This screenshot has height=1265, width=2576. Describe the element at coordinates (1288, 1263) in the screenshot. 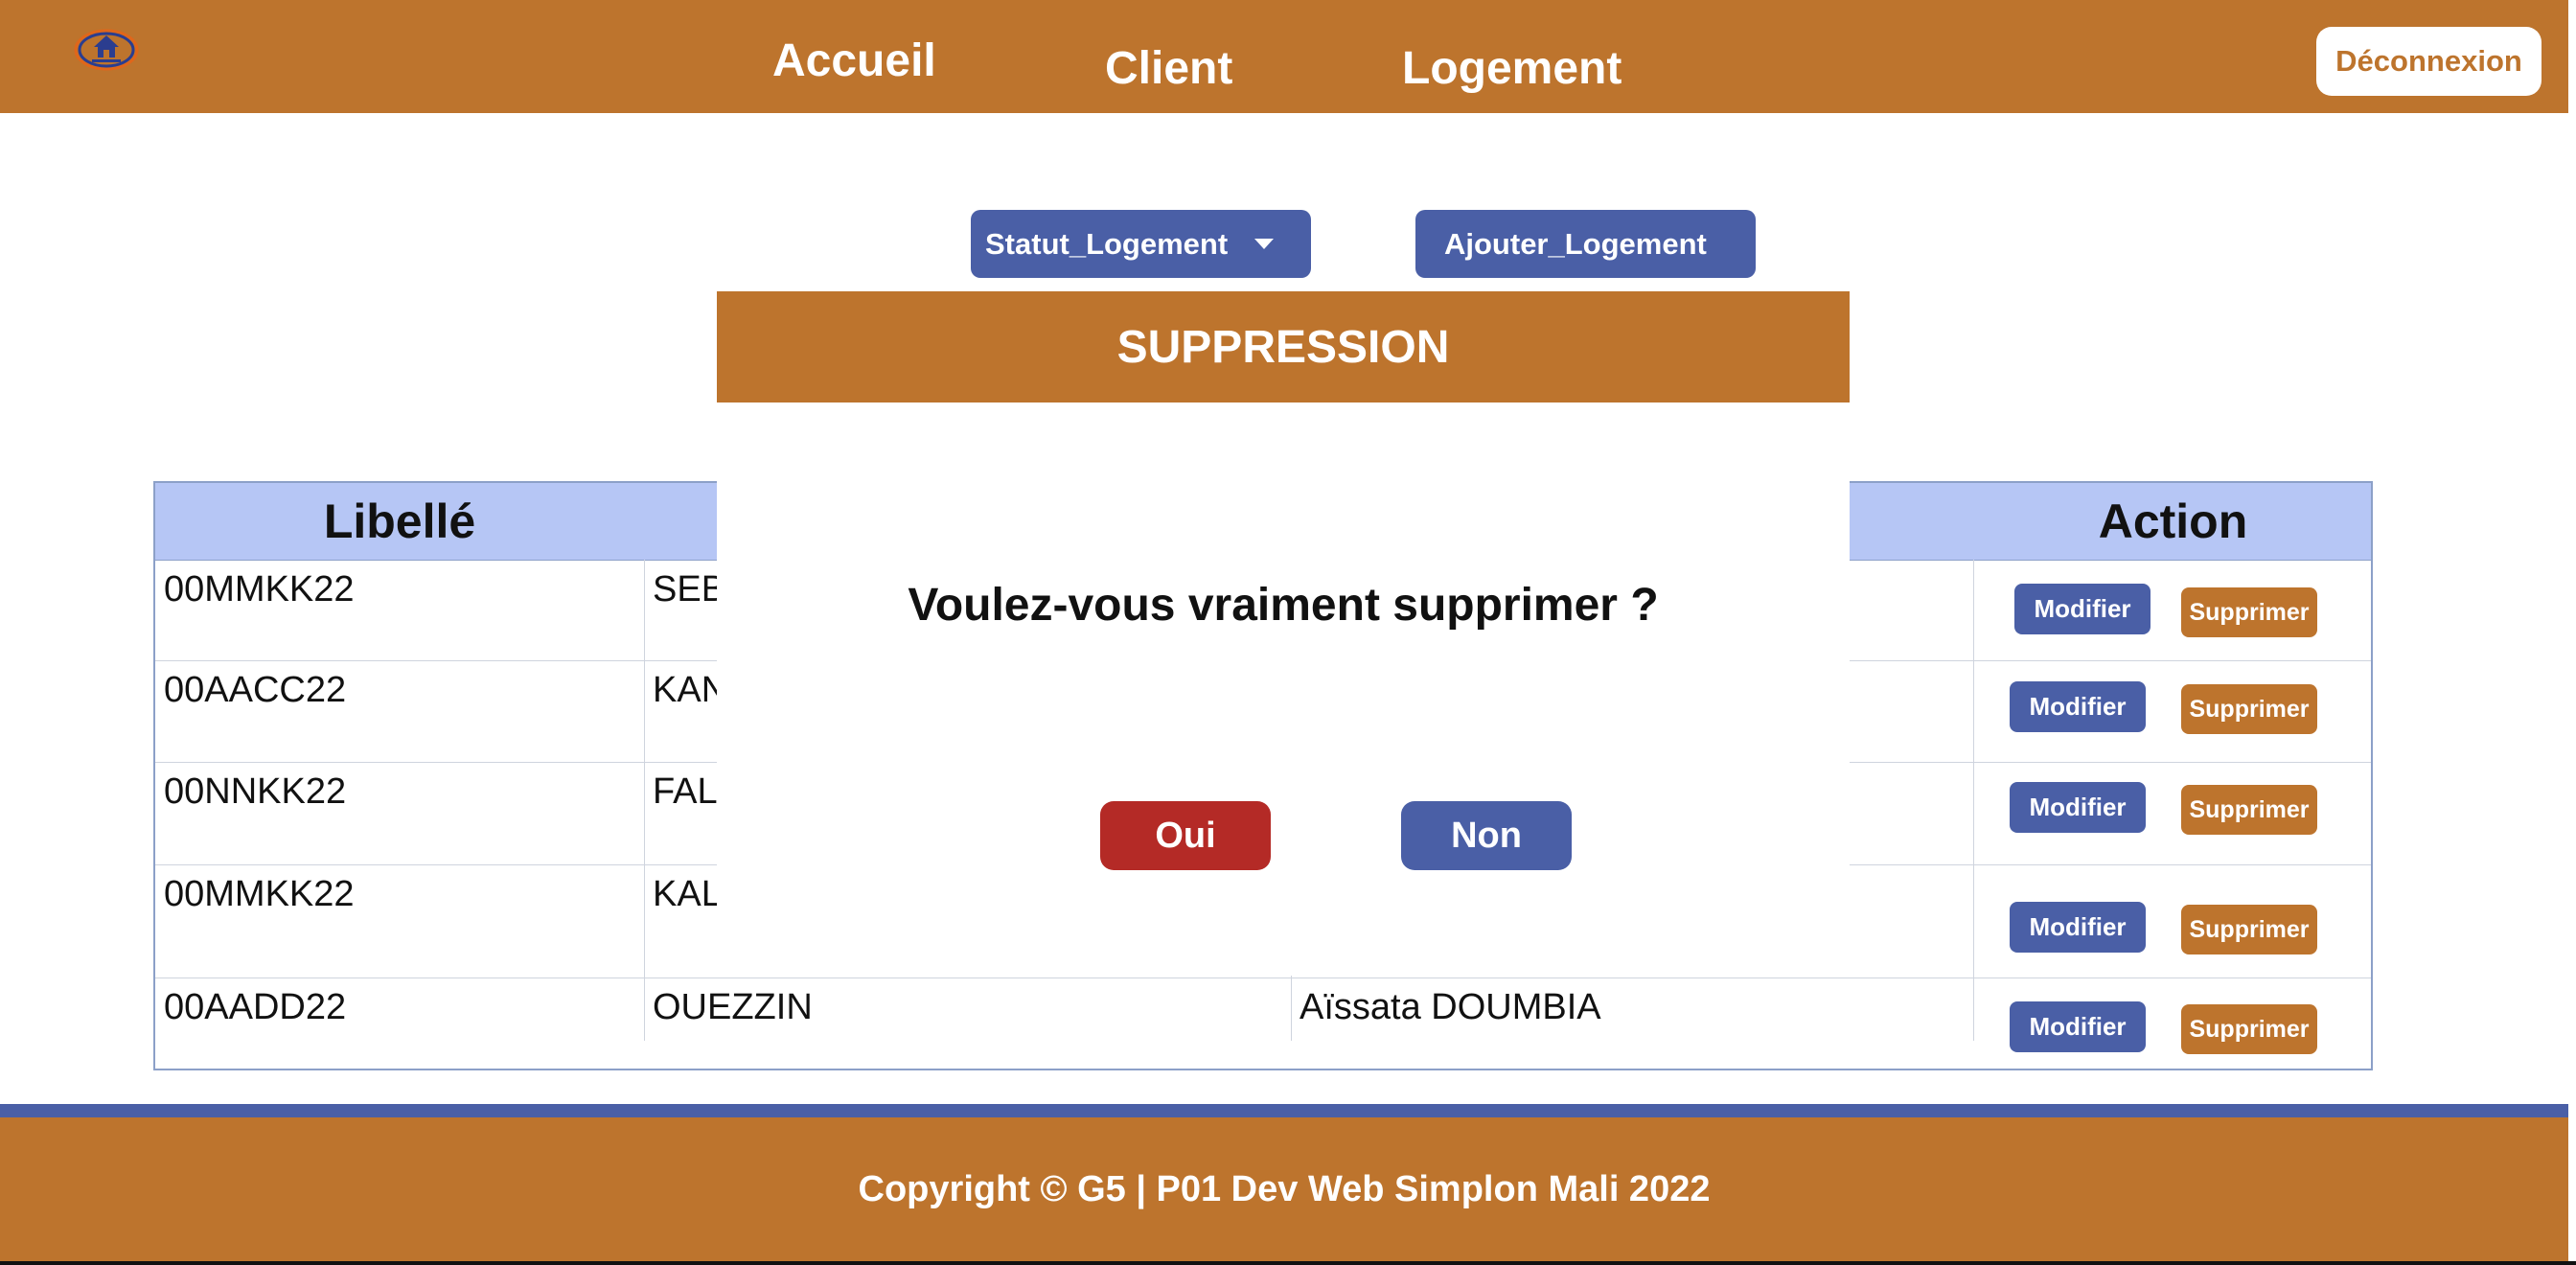

I see `window-bottom-edge` at that location.